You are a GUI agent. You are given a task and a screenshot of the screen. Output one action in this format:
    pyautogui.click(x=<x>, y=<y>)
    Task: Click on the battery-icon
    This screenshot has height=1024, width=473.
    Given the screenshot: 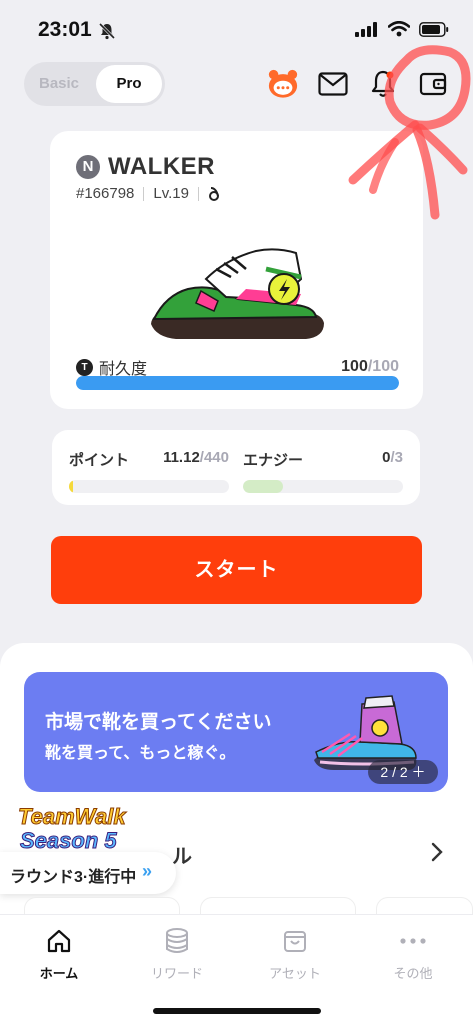 What is the action you would take?
    pyautogui.click(x=434, y=29)
    